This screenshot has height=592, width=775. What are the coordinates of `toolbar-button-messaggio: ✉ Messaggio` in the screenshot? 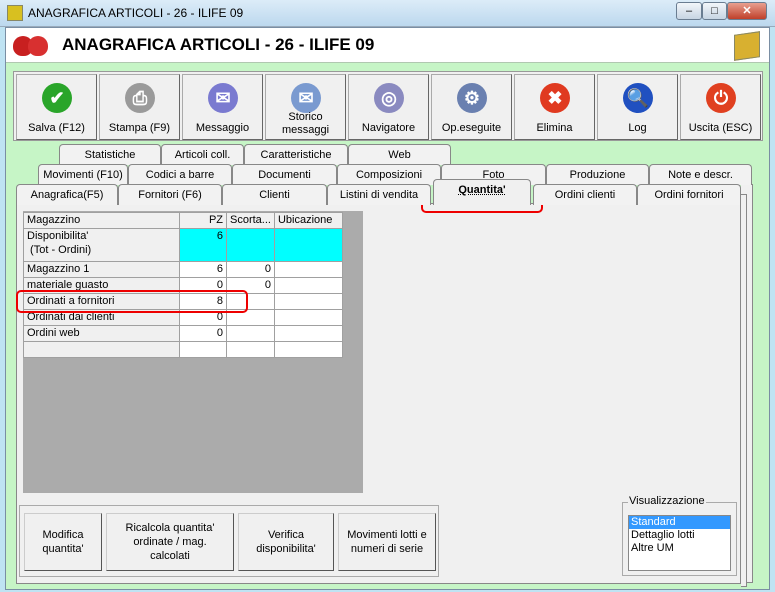 It's located at (222, 107).